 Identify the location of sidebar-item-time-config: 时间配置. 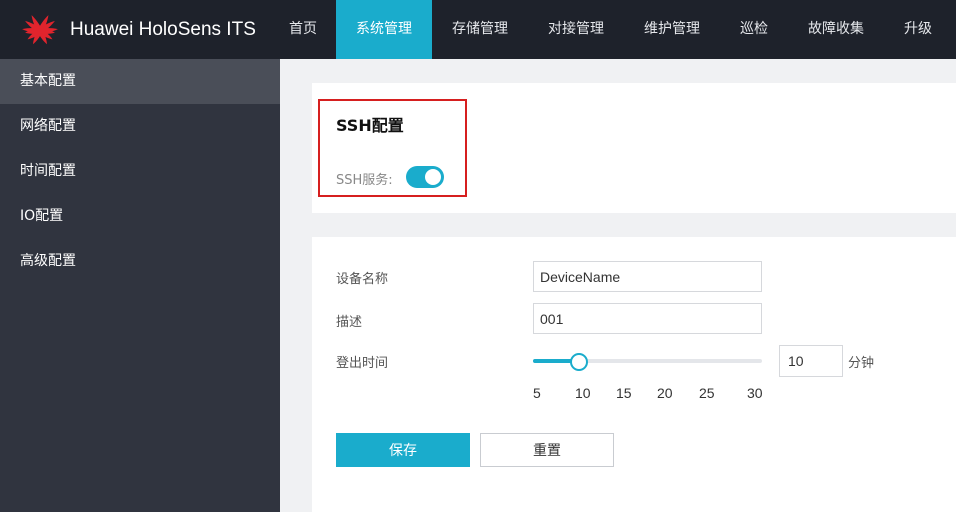
(140, 171).